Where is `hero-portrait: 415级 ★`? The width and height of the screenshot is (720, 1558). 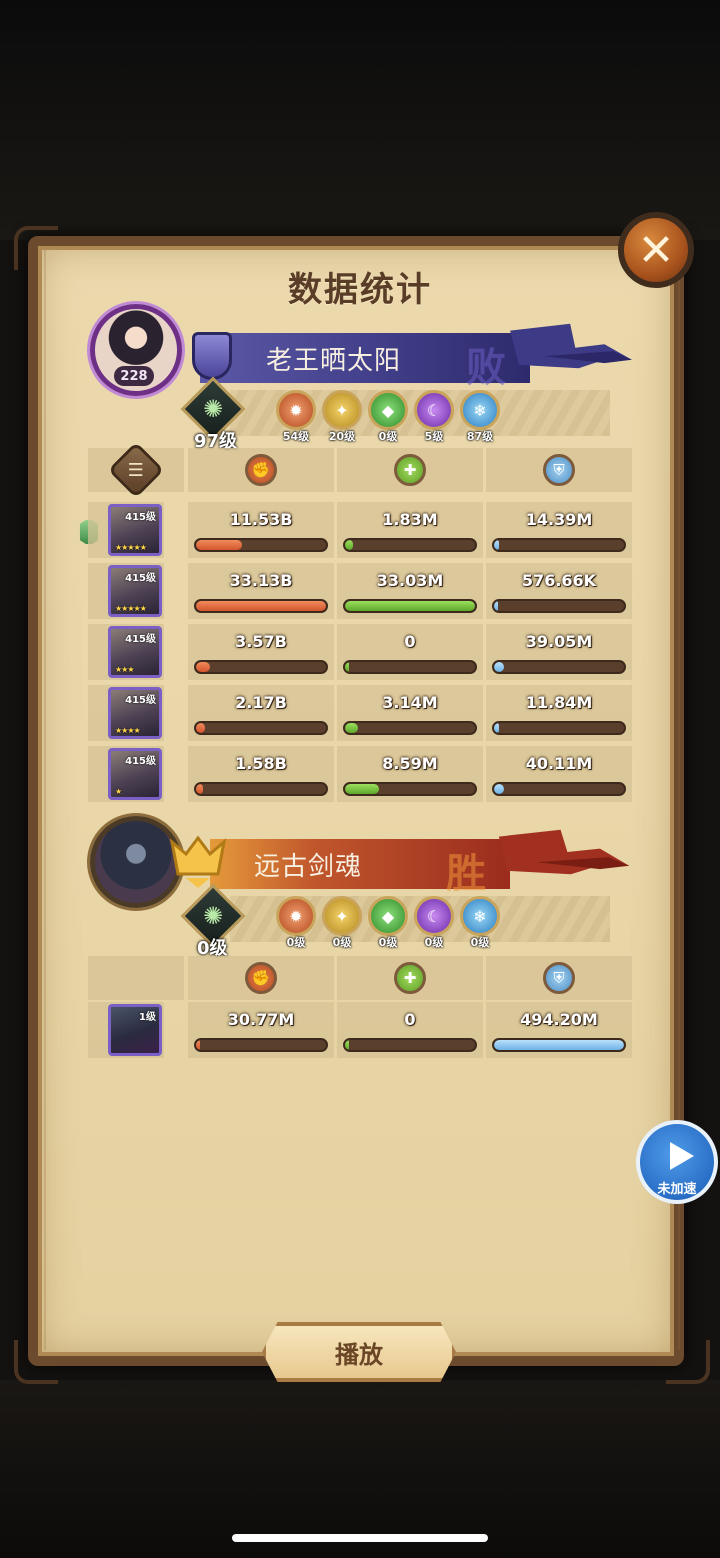
hero-portrait: 415级 ★ is located at coordinates (135, 774).